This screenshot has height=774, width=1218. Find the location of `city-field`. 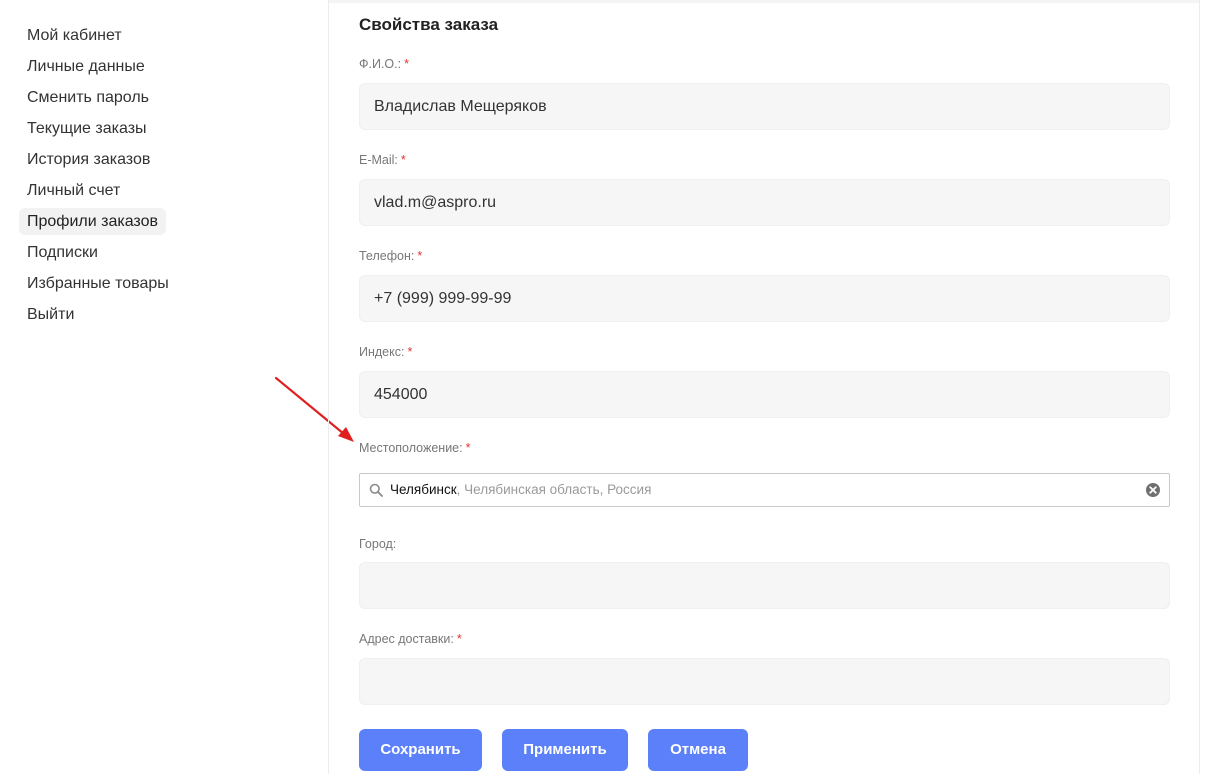

city-field is located at coordinates (764, 585).